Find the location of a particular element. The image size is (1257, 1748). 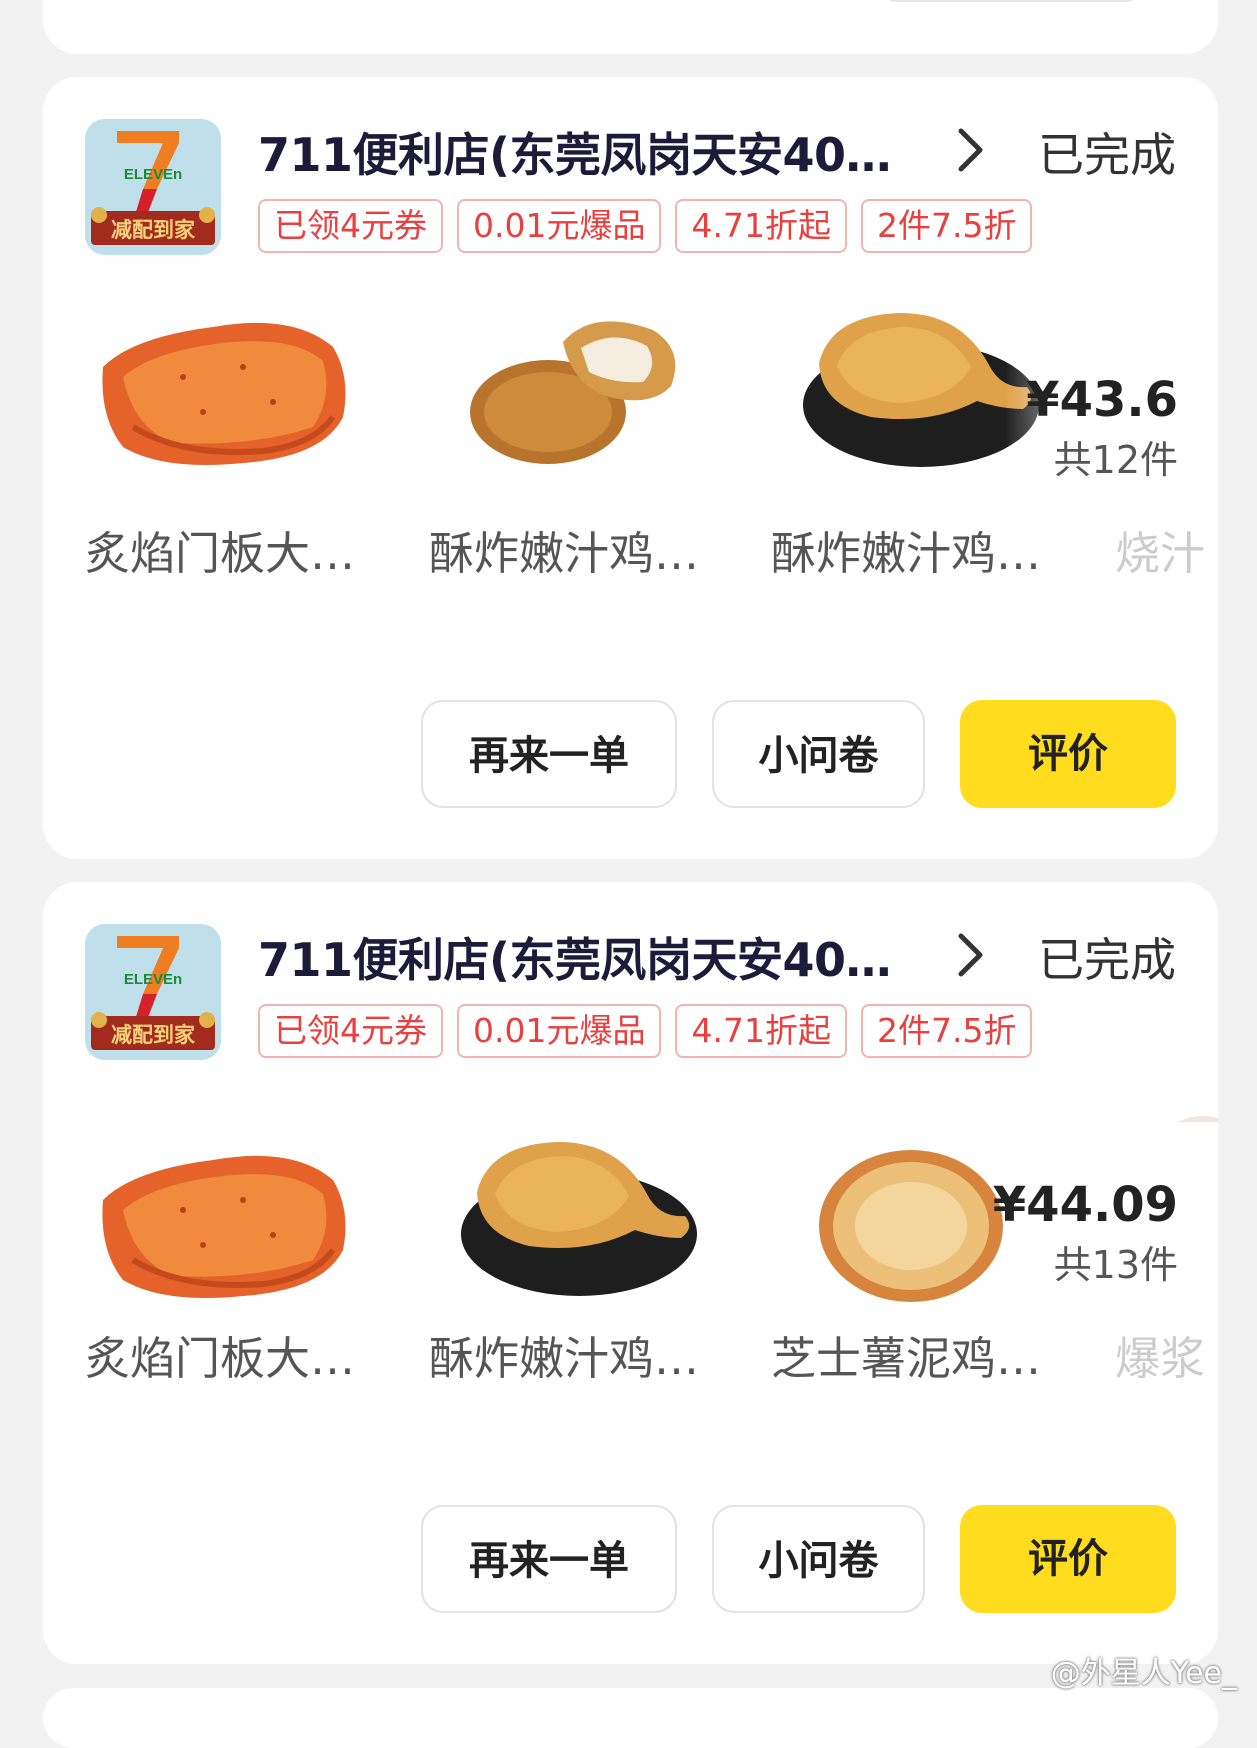

next-order-card is located at coordinates (630, 1718).